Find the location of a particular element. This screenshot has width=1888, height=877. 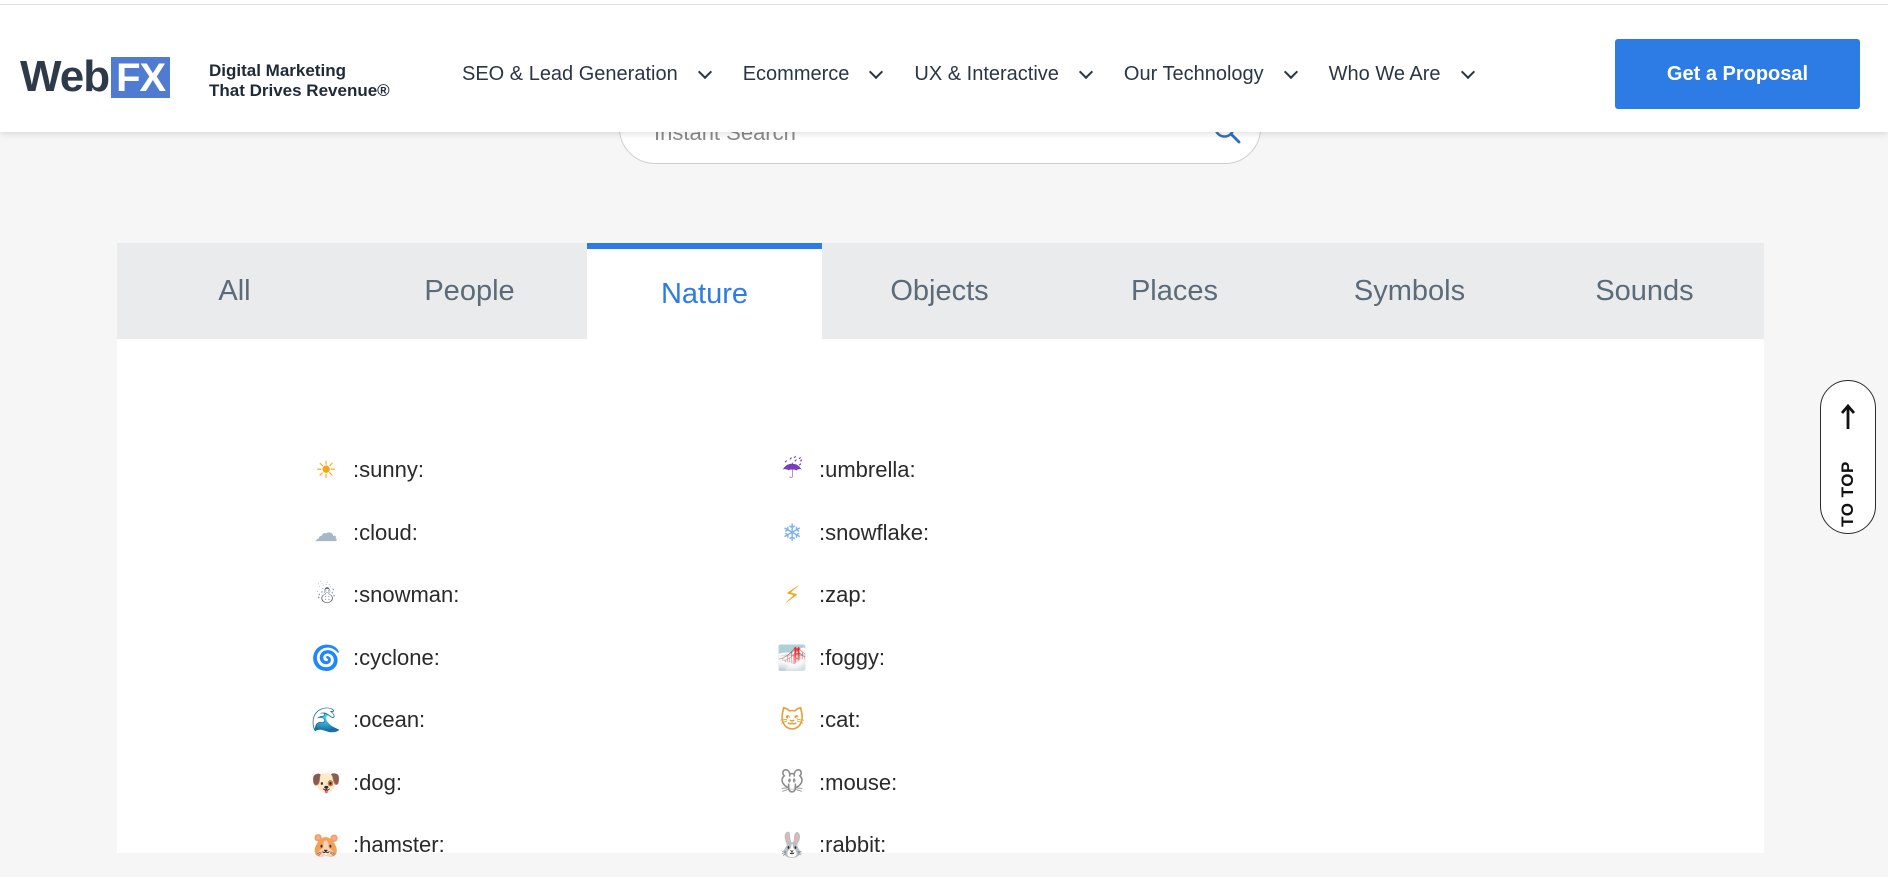

dog-face-icon: 🐶 is located at coordinates (326, 782).